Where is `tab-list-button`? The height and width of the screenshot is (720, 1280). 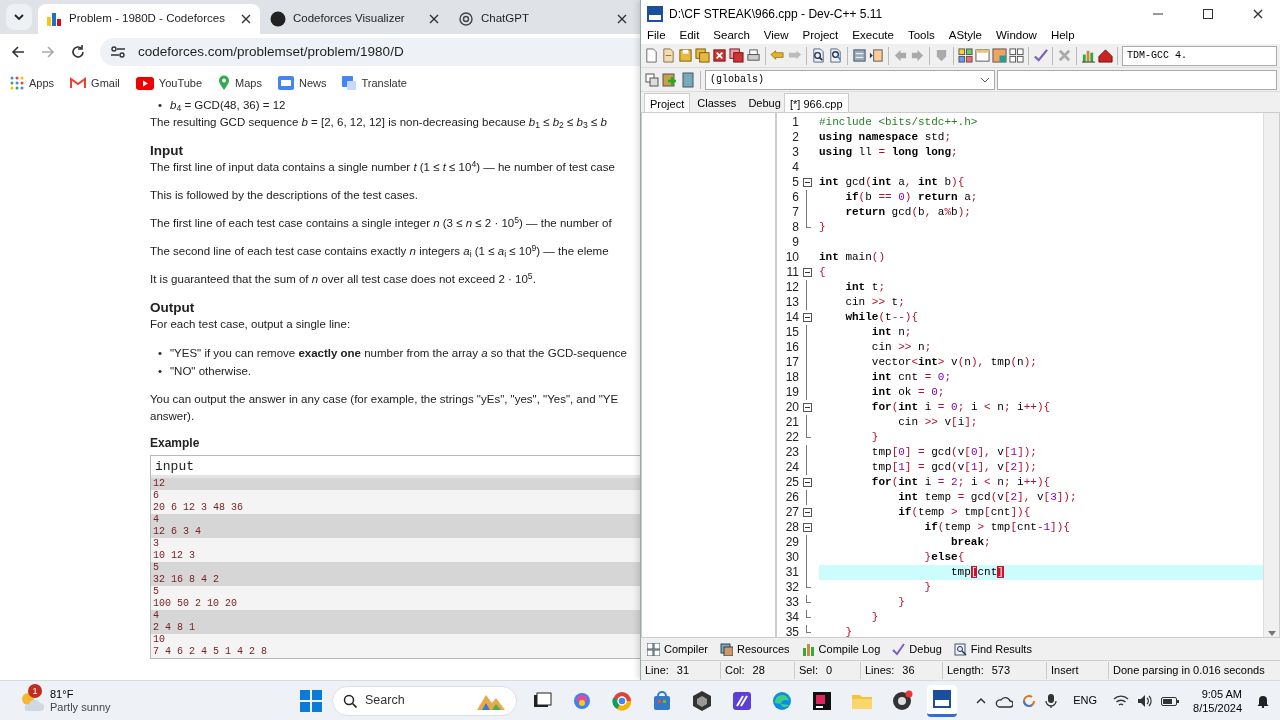 tab-list-button is located at coordinates (19, 17).